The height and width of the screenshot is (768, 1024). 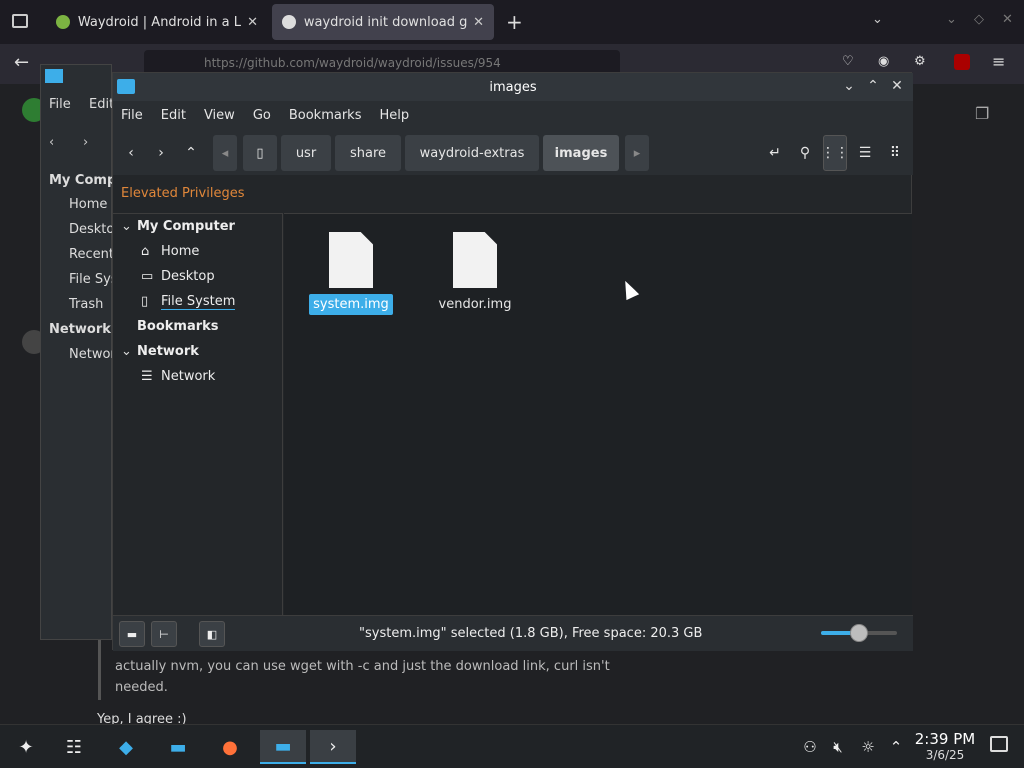 I want to click on close-icon: ✕, so click(x=897, y=86).